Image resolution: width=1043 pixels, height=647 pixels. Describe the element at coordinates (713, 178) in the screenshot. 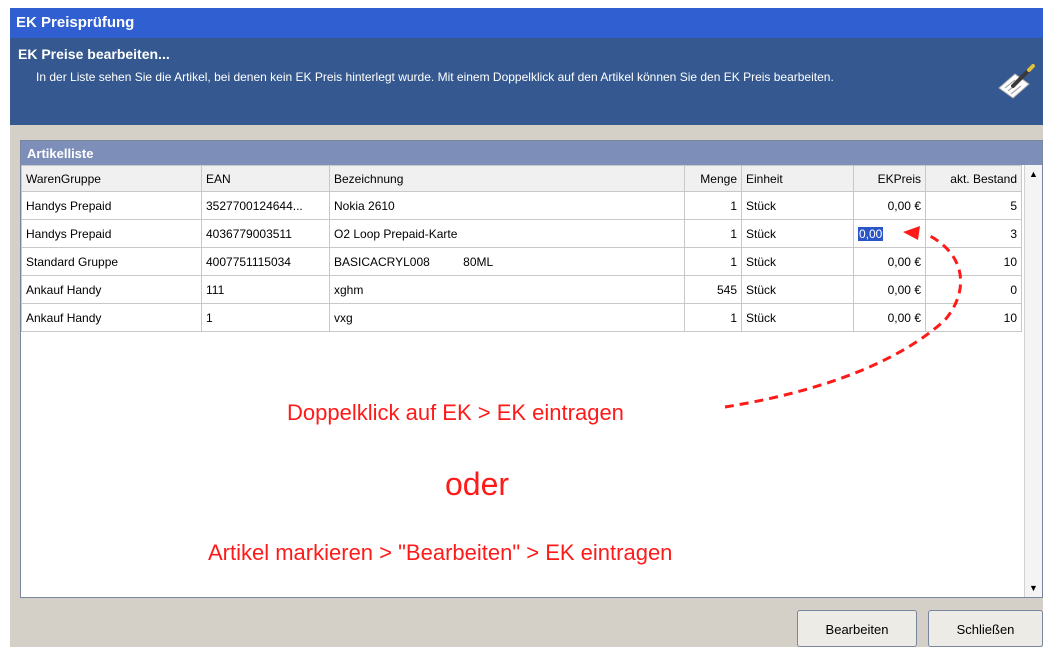

I see `column-header-menge: Menge` at that location.